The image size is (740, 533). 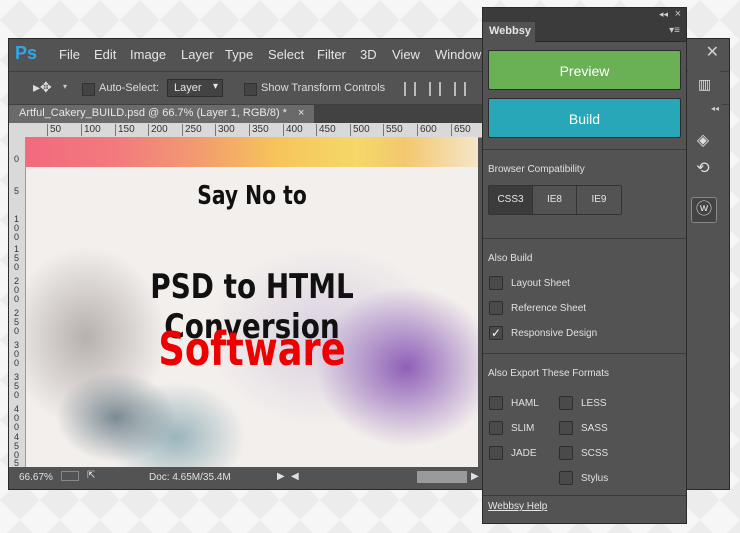 I want to click on headline-software: Software, so click(x=252, y=349).